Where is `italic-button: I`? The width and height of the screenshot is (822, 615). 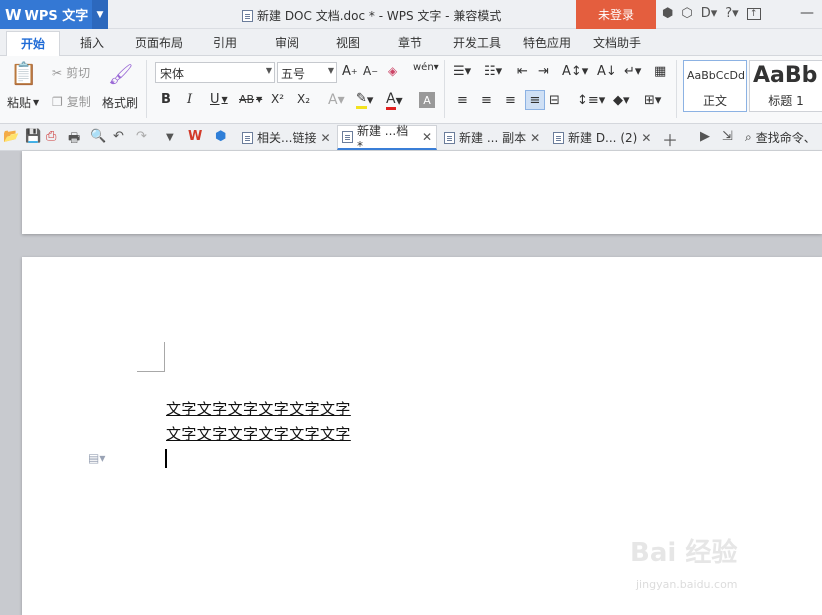
italic-button: I is located at coordinates (189, 99).